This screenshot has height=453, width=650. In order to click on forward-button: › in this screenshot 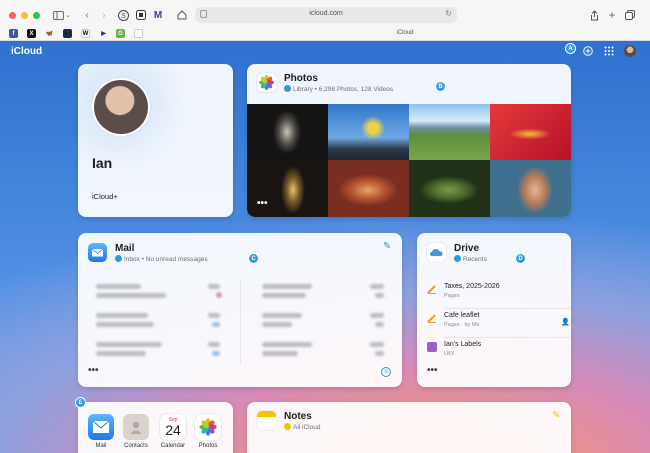, I will do `click(104, 15)`.